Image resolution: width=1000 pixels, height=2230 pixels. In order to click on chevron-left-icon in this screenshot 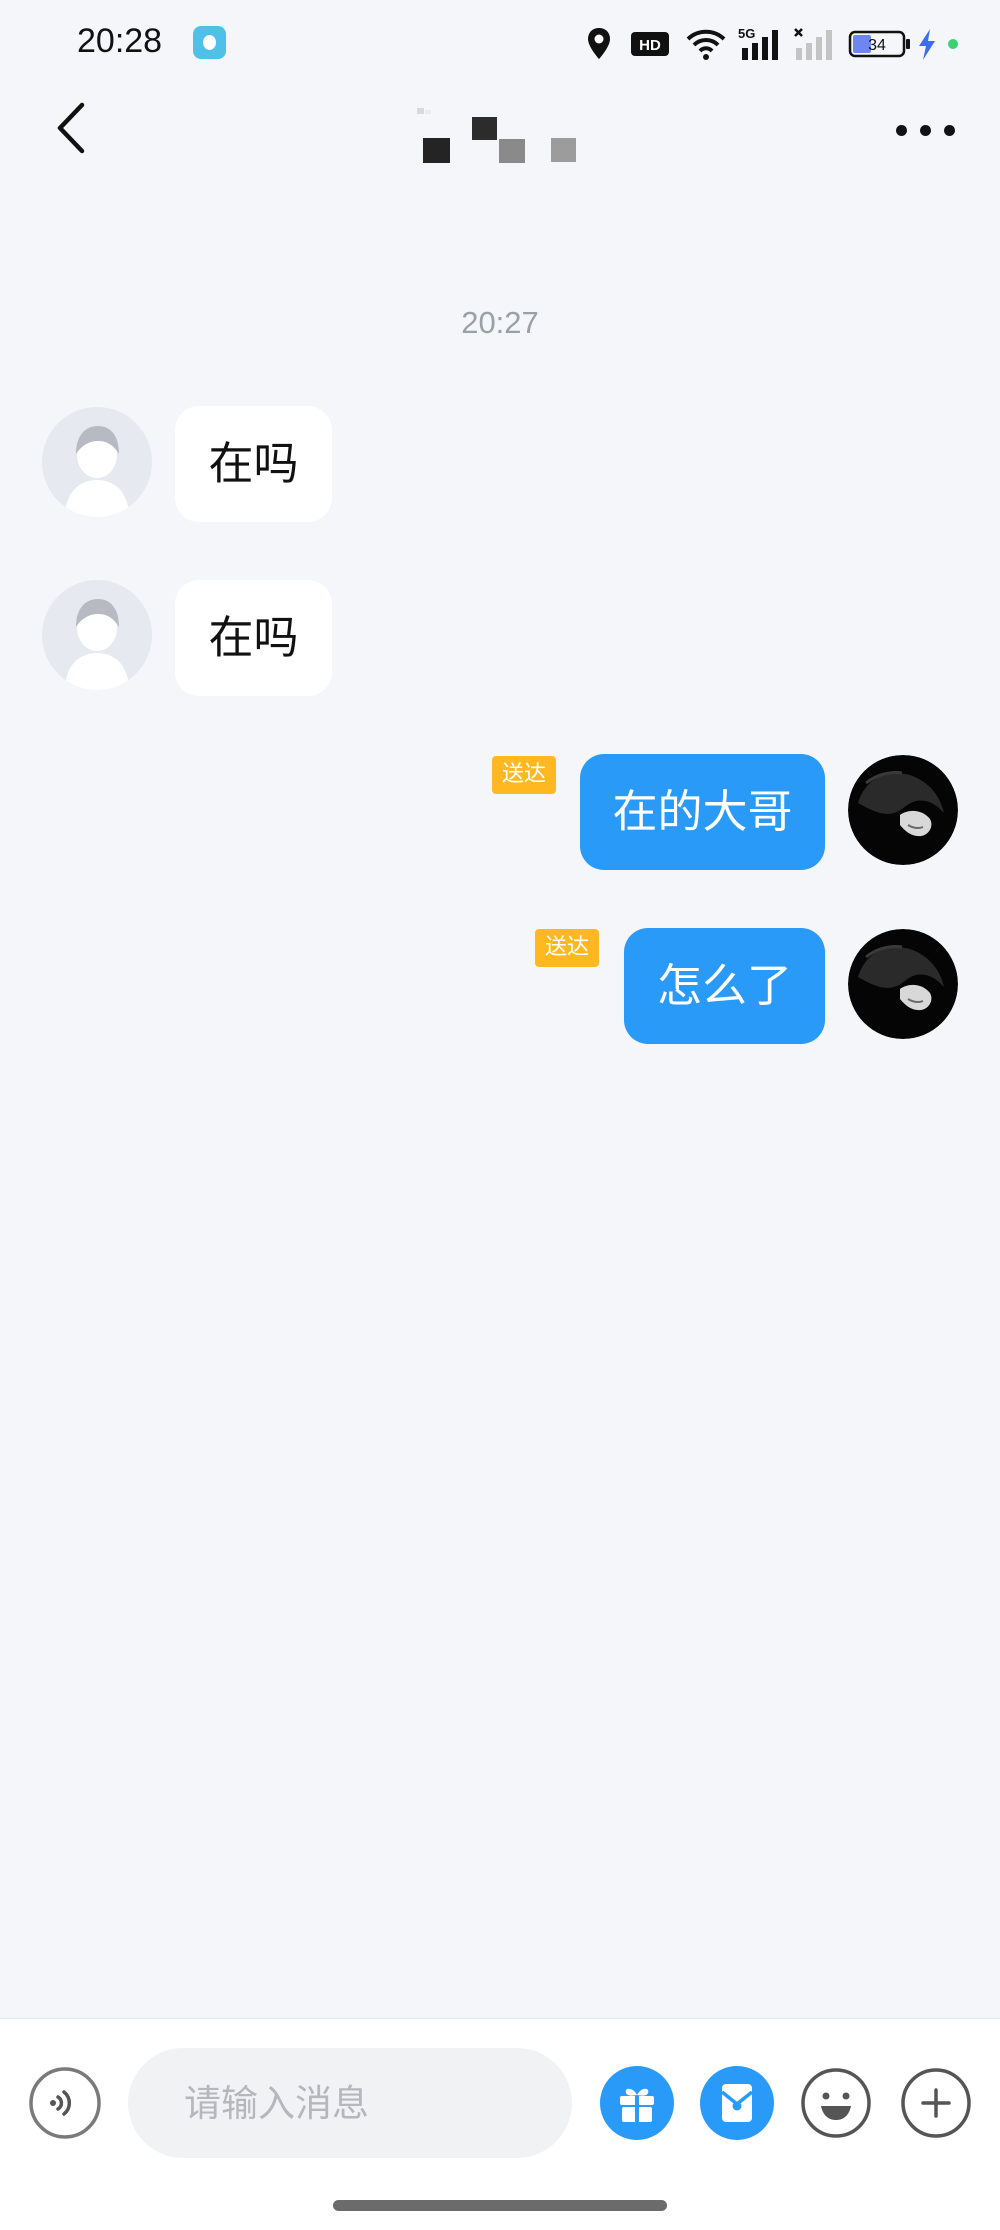, I will do `click(71, 128)`.